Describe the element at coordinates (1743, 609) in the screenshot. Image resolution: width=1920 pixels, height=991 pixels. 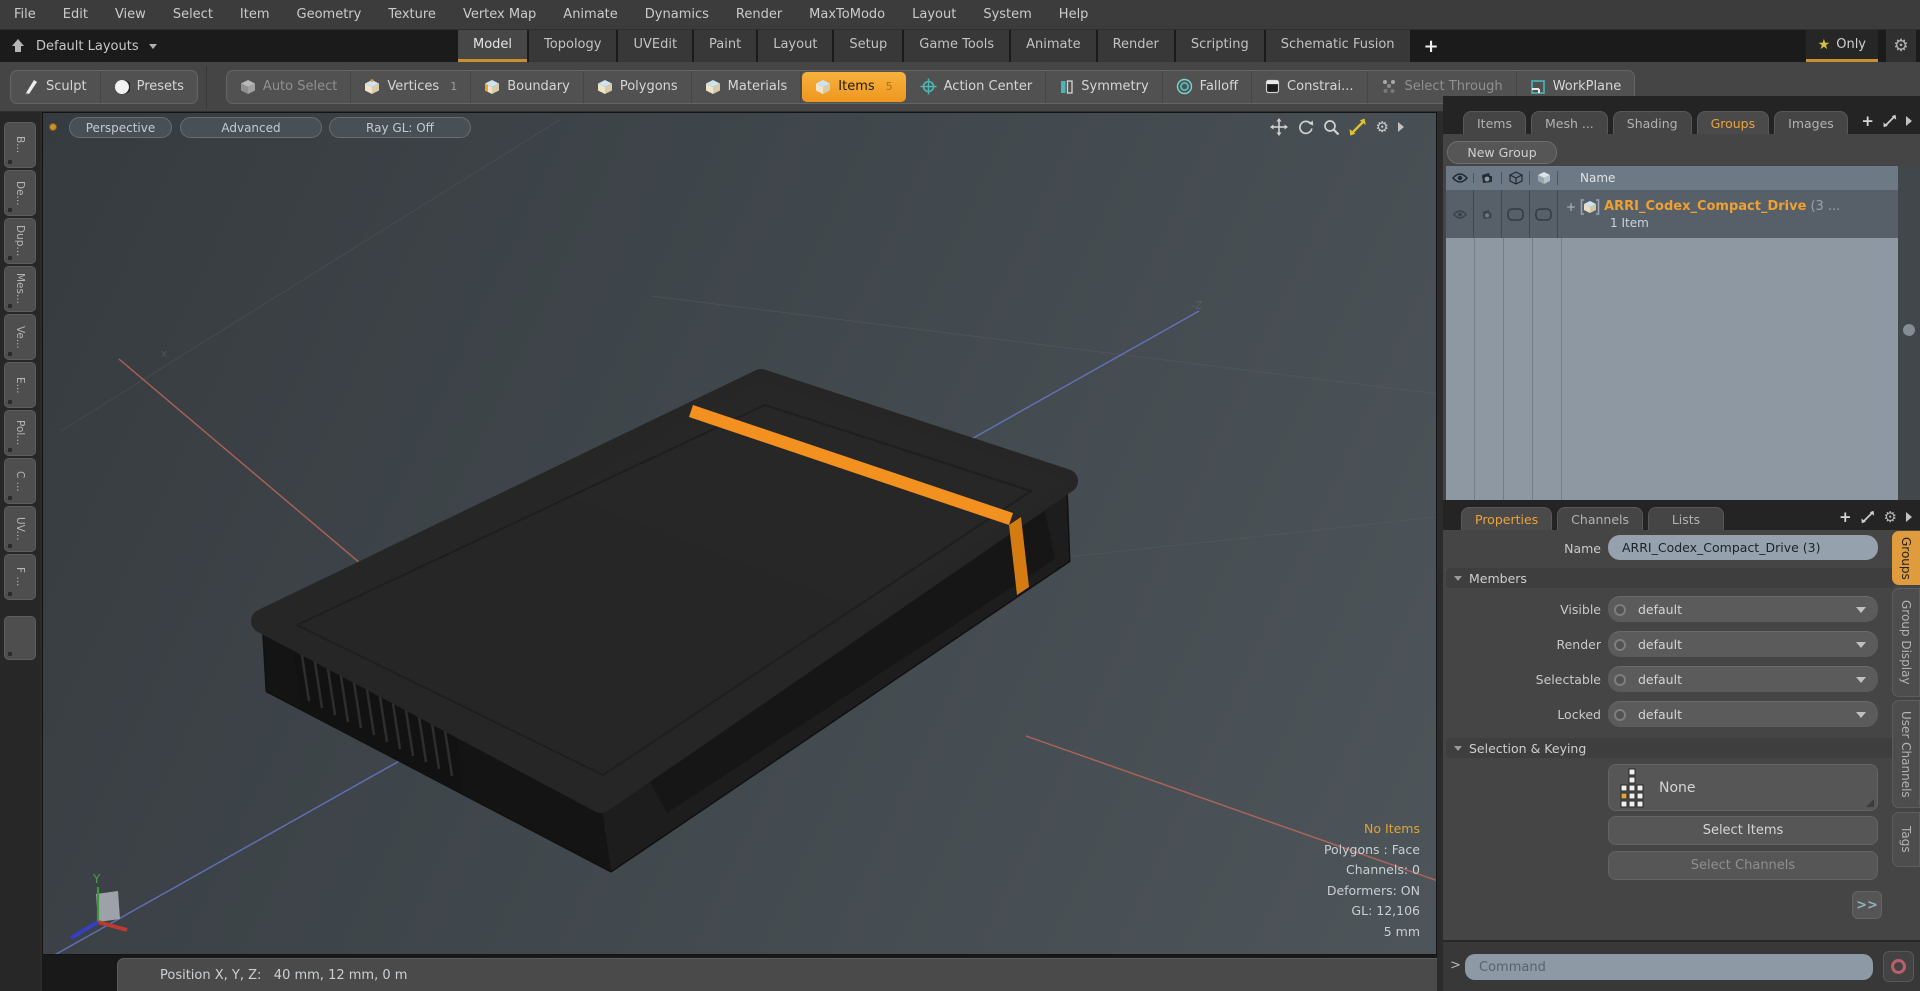
I see `visible-dropdown: default` at that location.